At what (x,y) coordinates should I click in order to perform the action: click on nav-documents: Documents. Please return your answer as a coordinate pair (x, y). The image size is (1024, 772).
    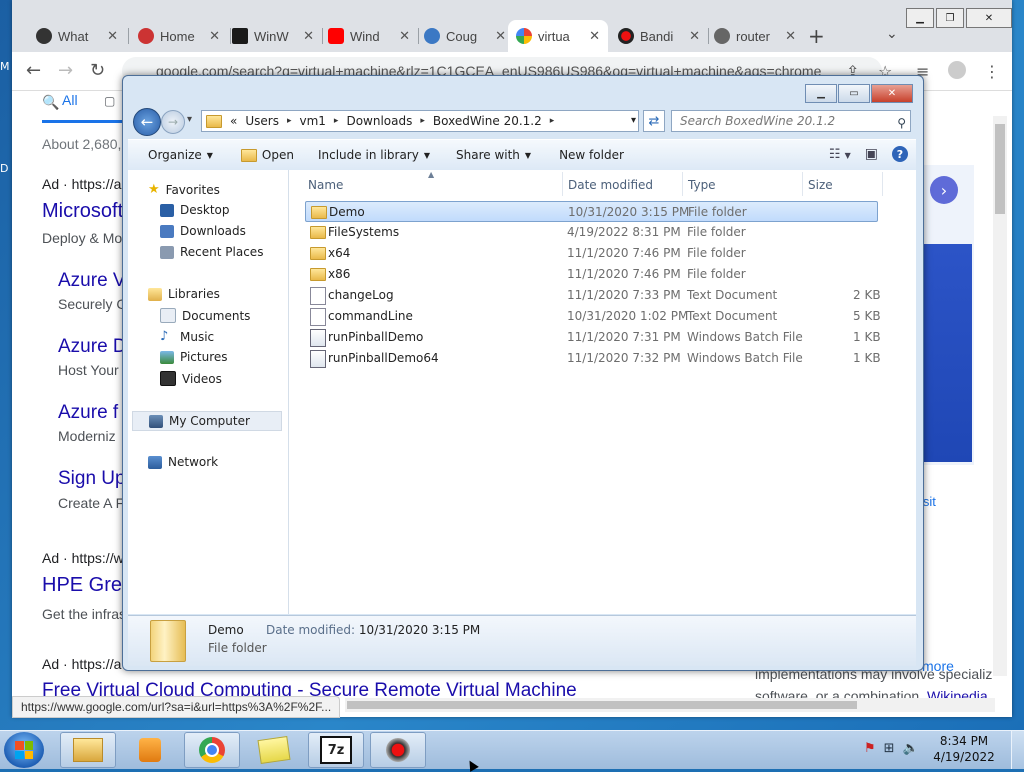
    Looking at the image, I should click on (205, 315).